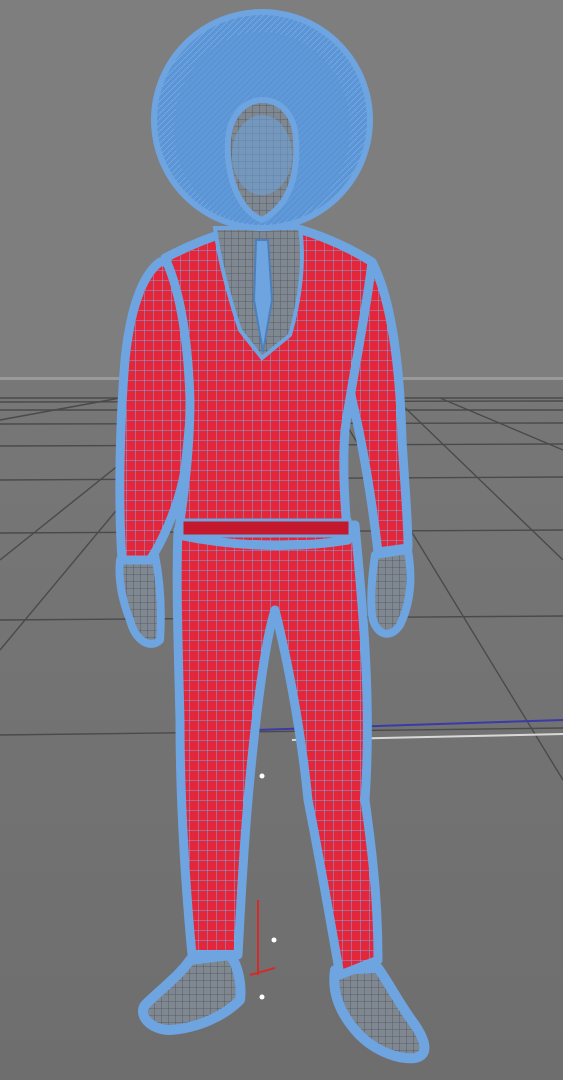  I want to click on face-highlight, so click(262, 155).